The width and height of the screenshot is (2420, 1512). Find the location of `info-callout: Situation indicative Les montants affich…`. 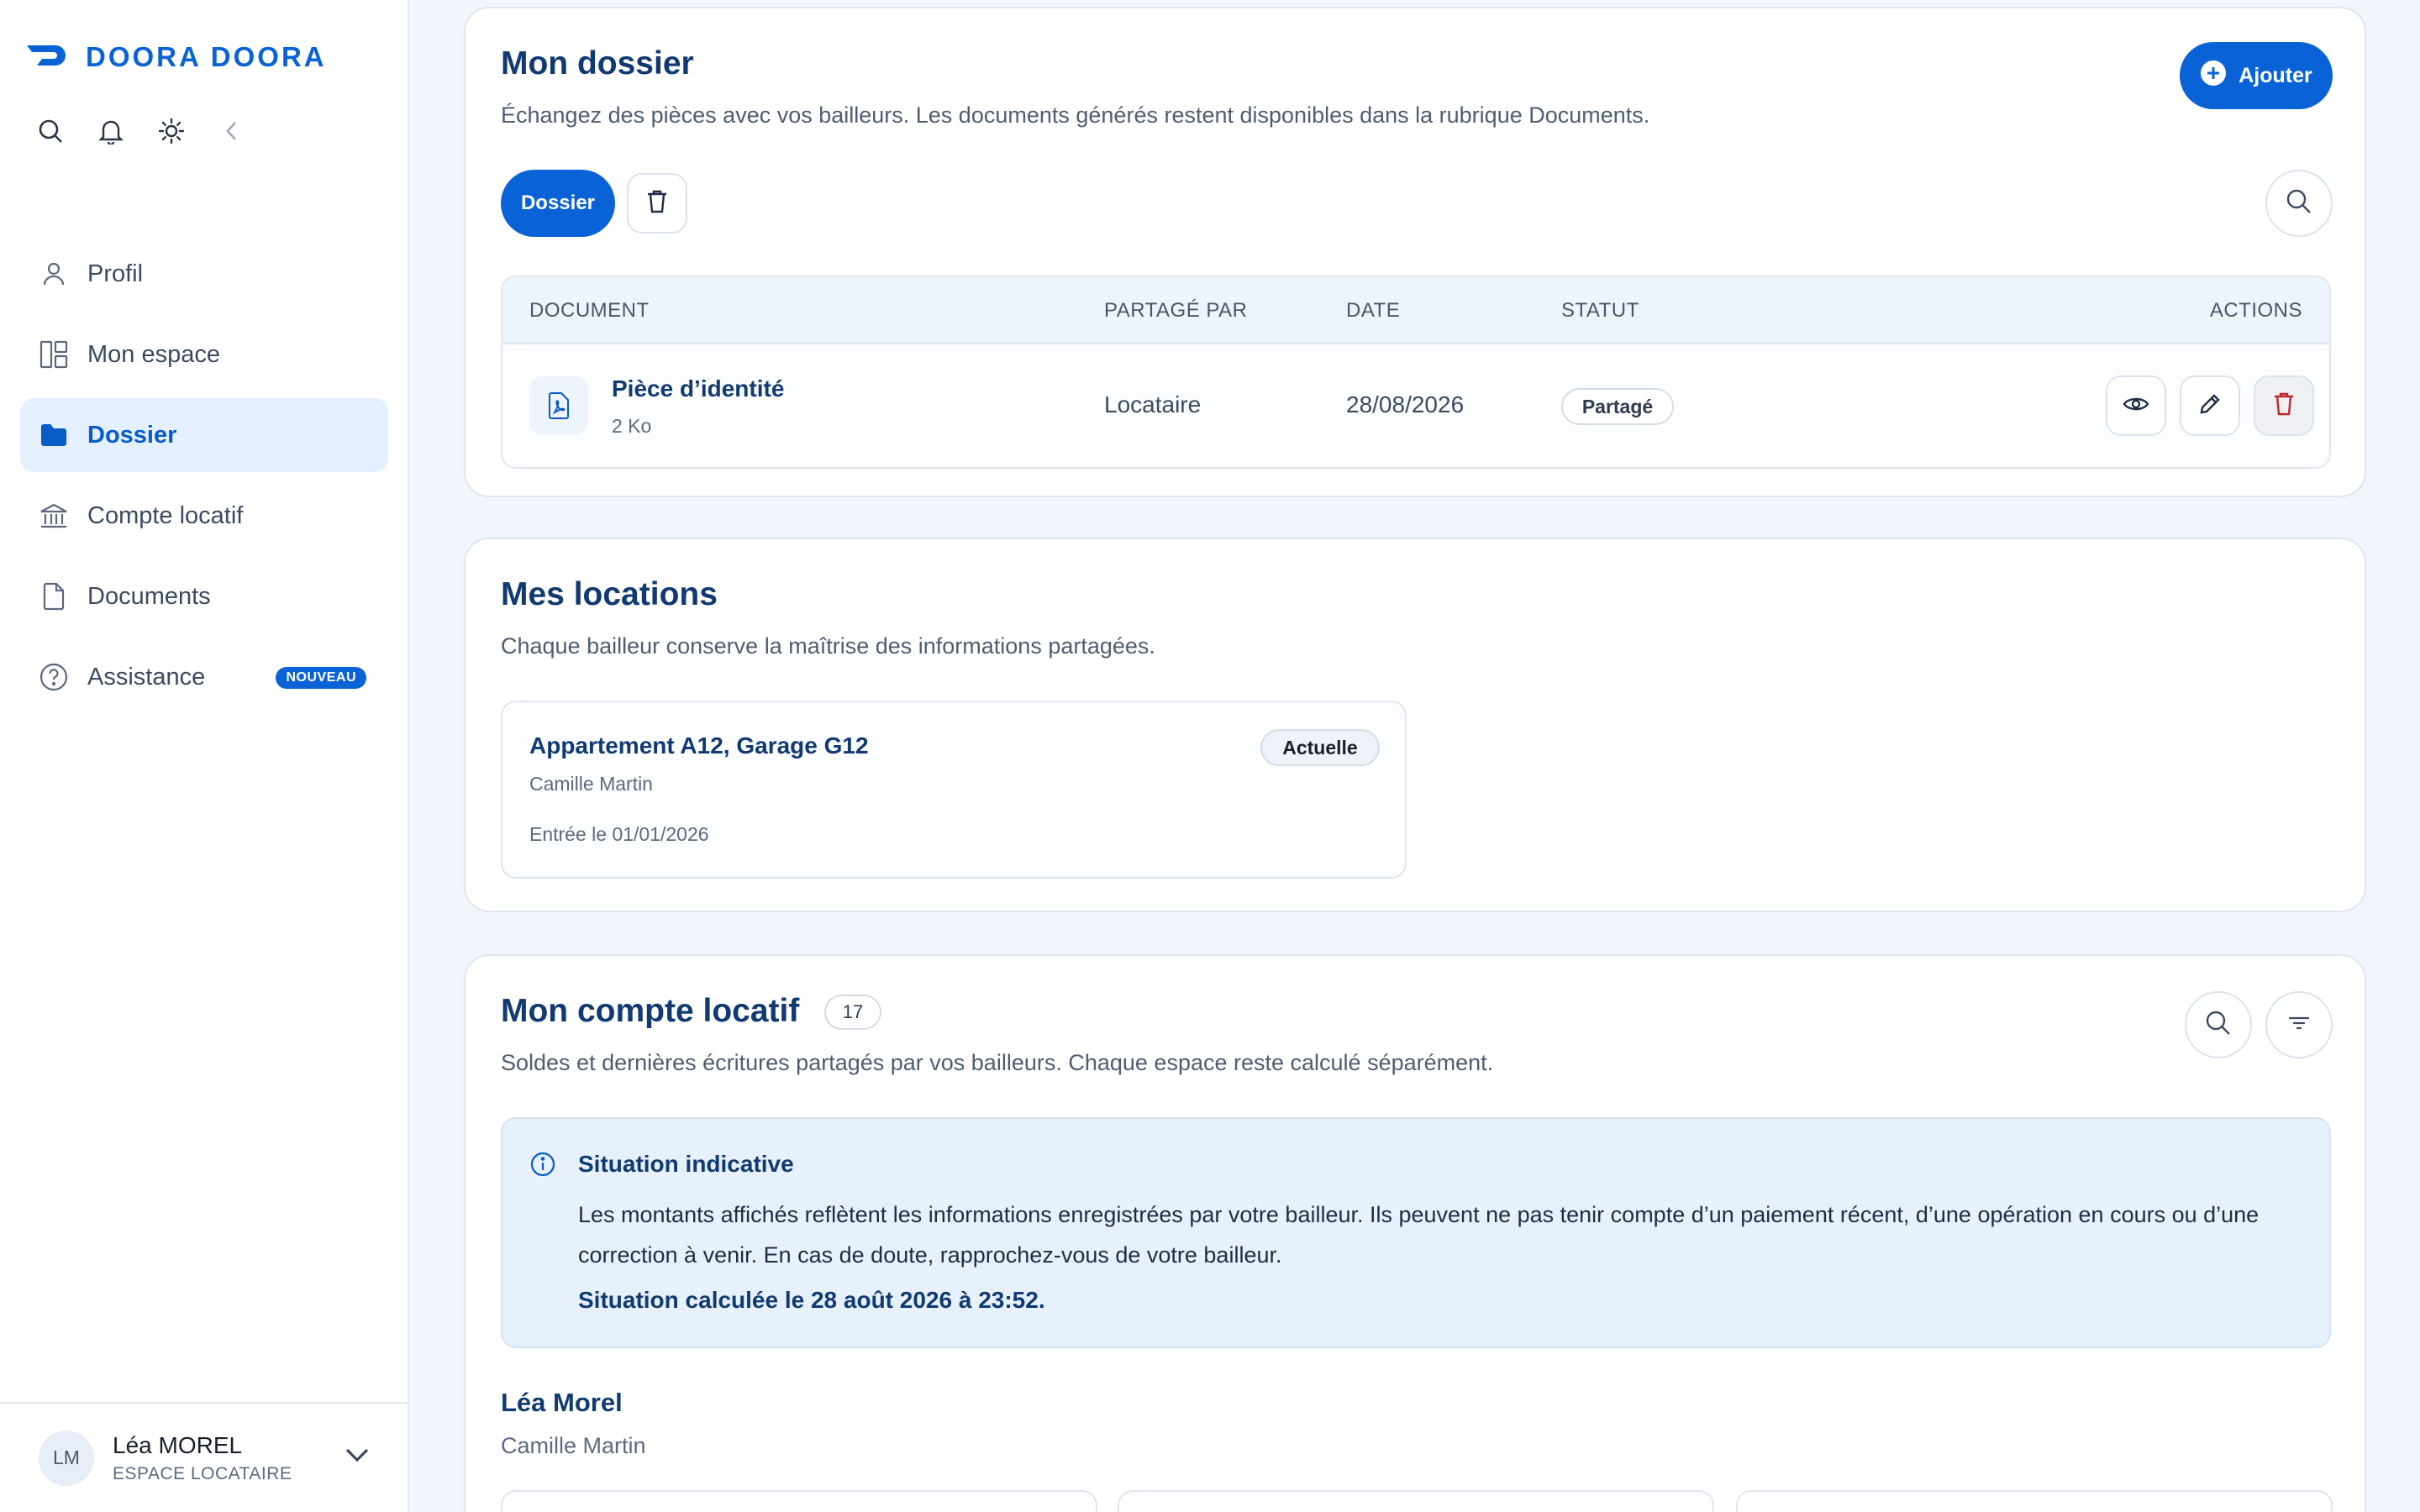

info-callout: Situation indicative Les montants affich… is located at coordinates (1416, 1232).